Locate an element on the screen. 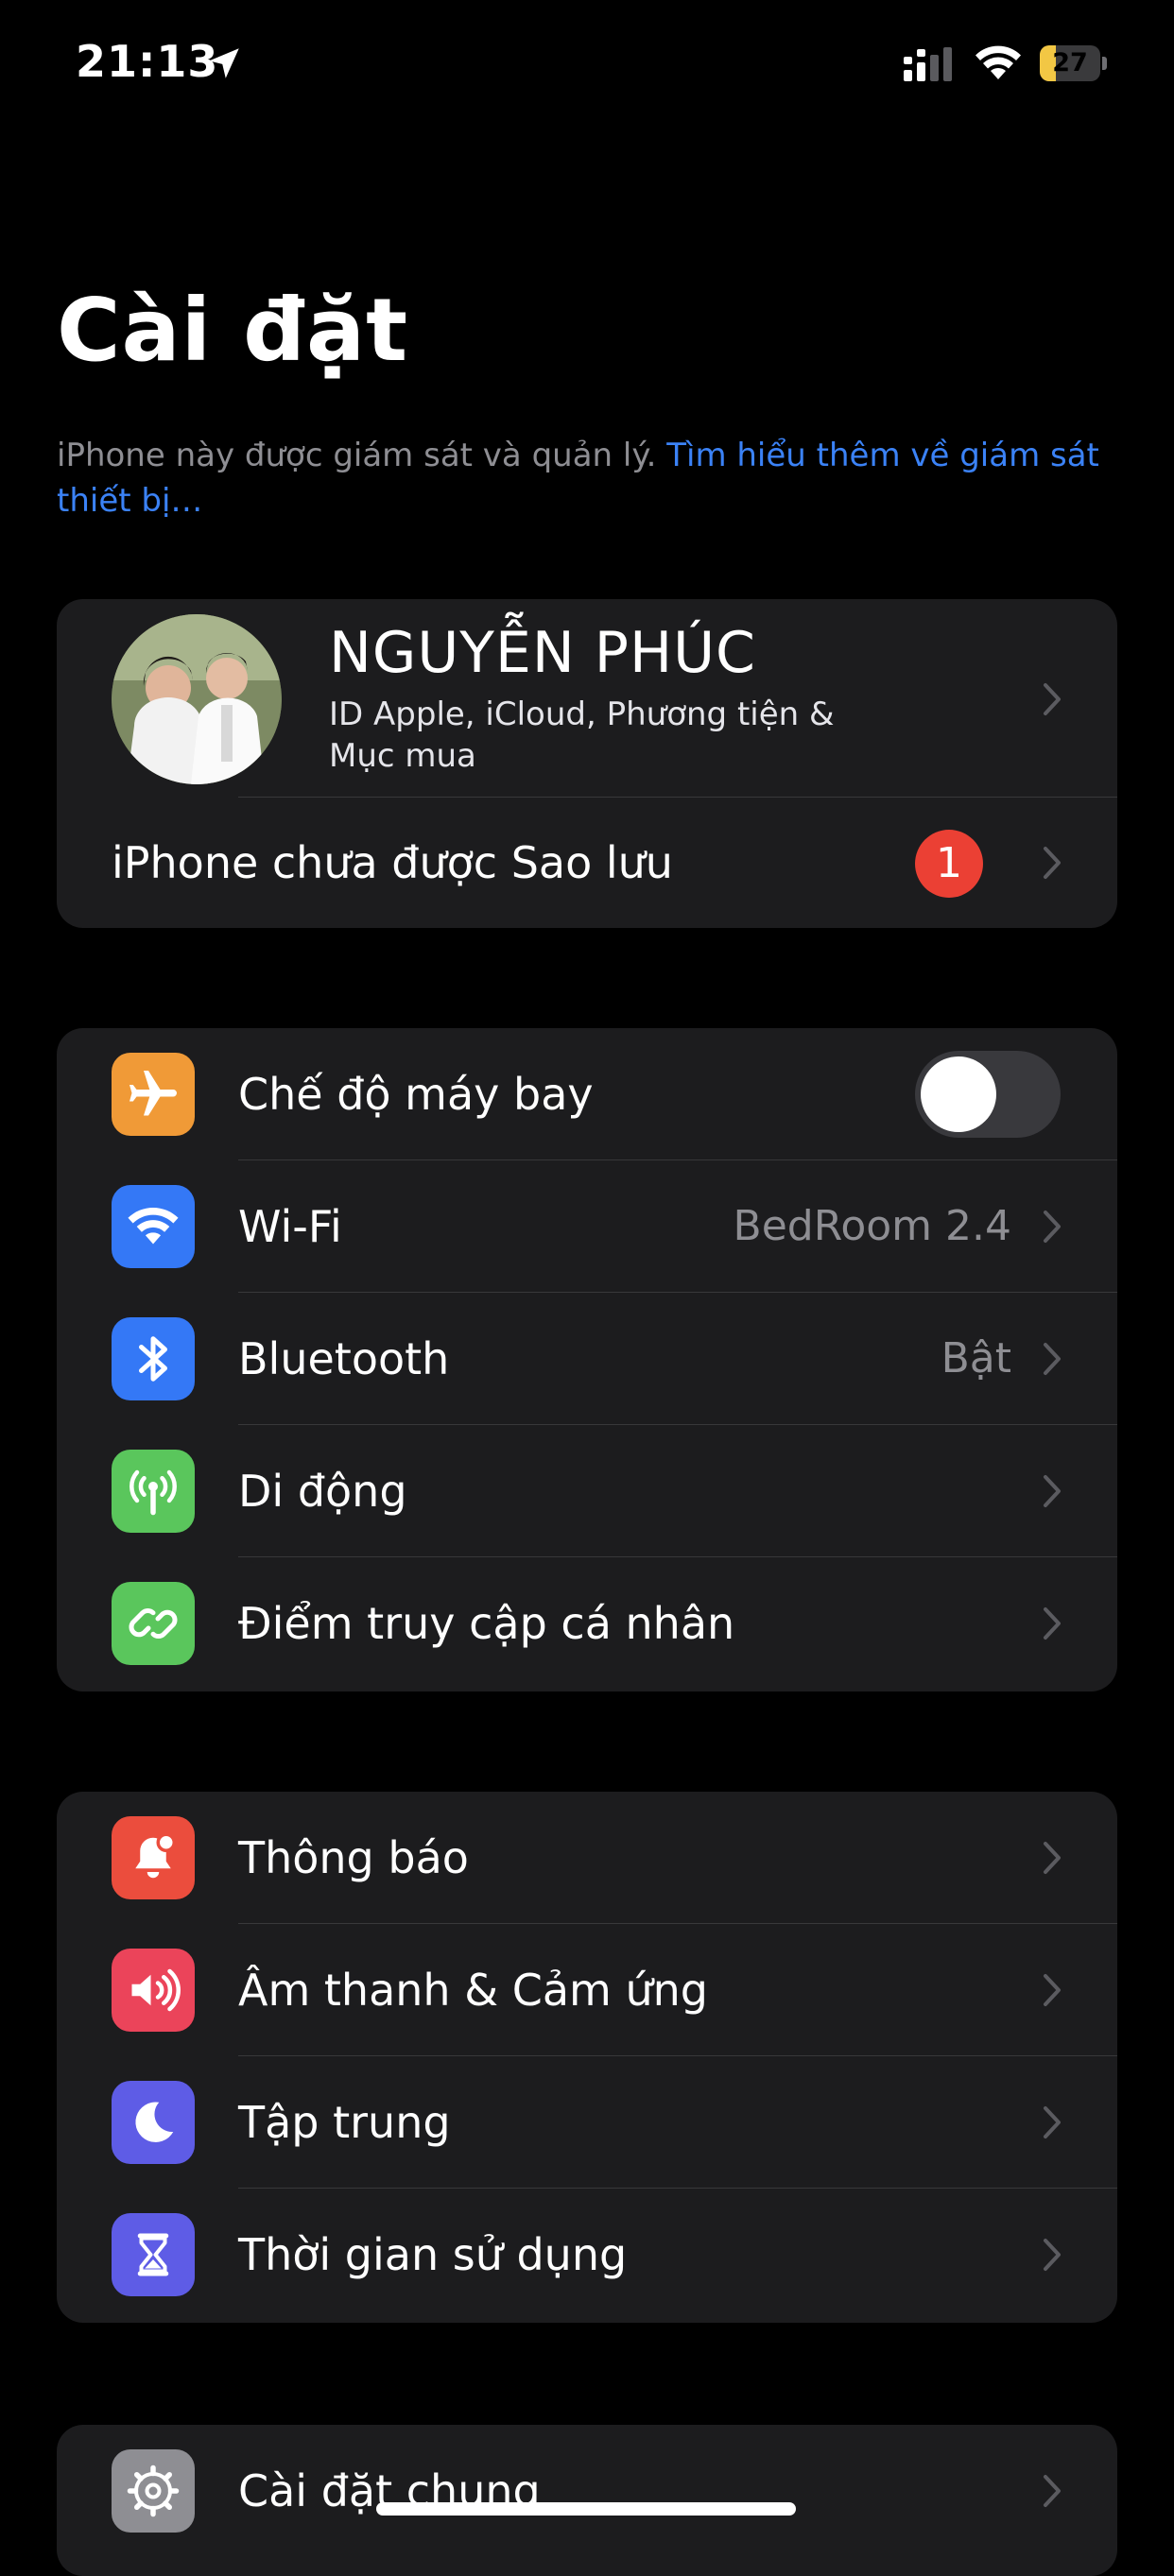  cellular-icon-box is located at coordinates (153, 1491).